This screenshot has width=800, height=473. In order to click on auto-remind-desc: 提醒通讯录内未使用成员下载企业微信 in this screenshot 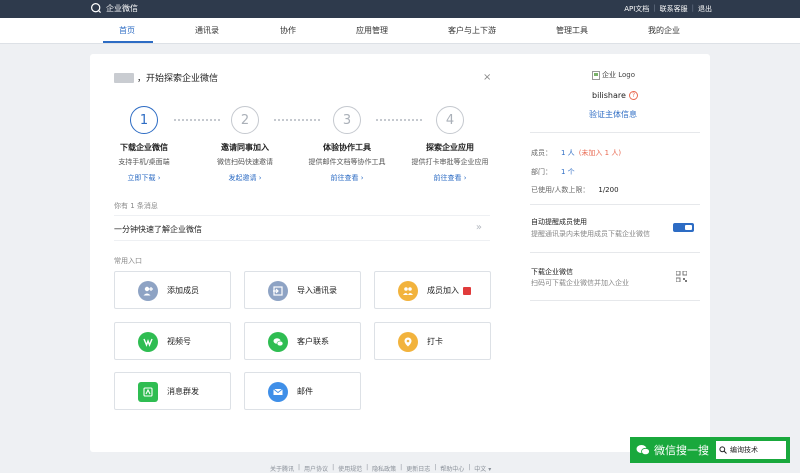, I will do `click(590, 234)`.